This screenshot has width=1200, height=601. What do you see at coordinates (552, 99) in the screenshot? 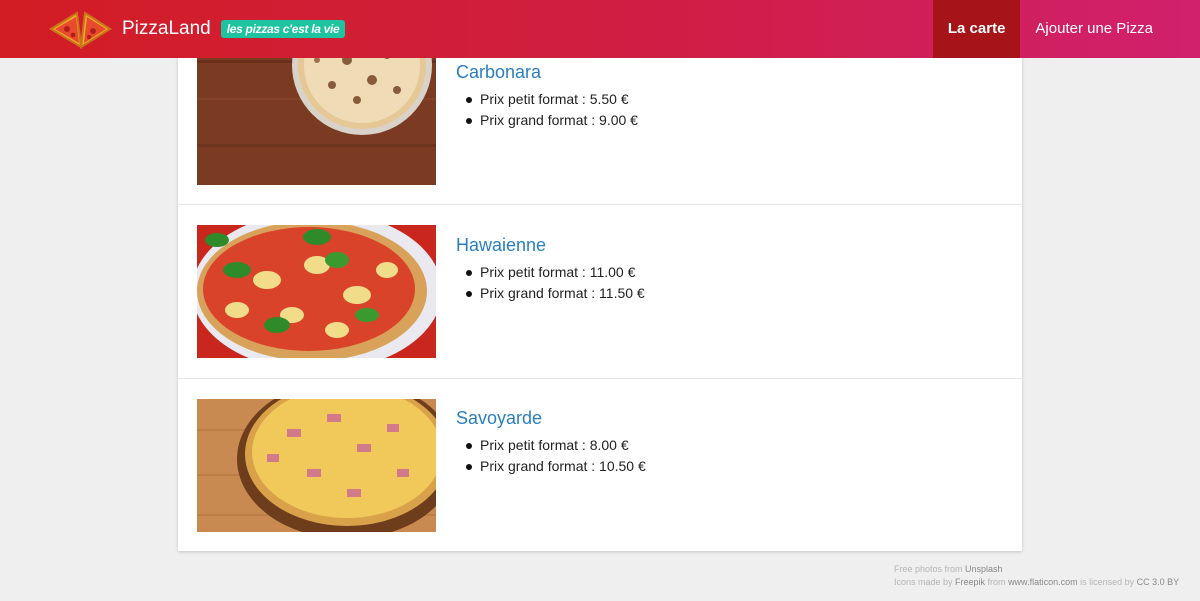
I see `price-small: Prix petit format : 5.50 €` at bounding box center [552, 99].